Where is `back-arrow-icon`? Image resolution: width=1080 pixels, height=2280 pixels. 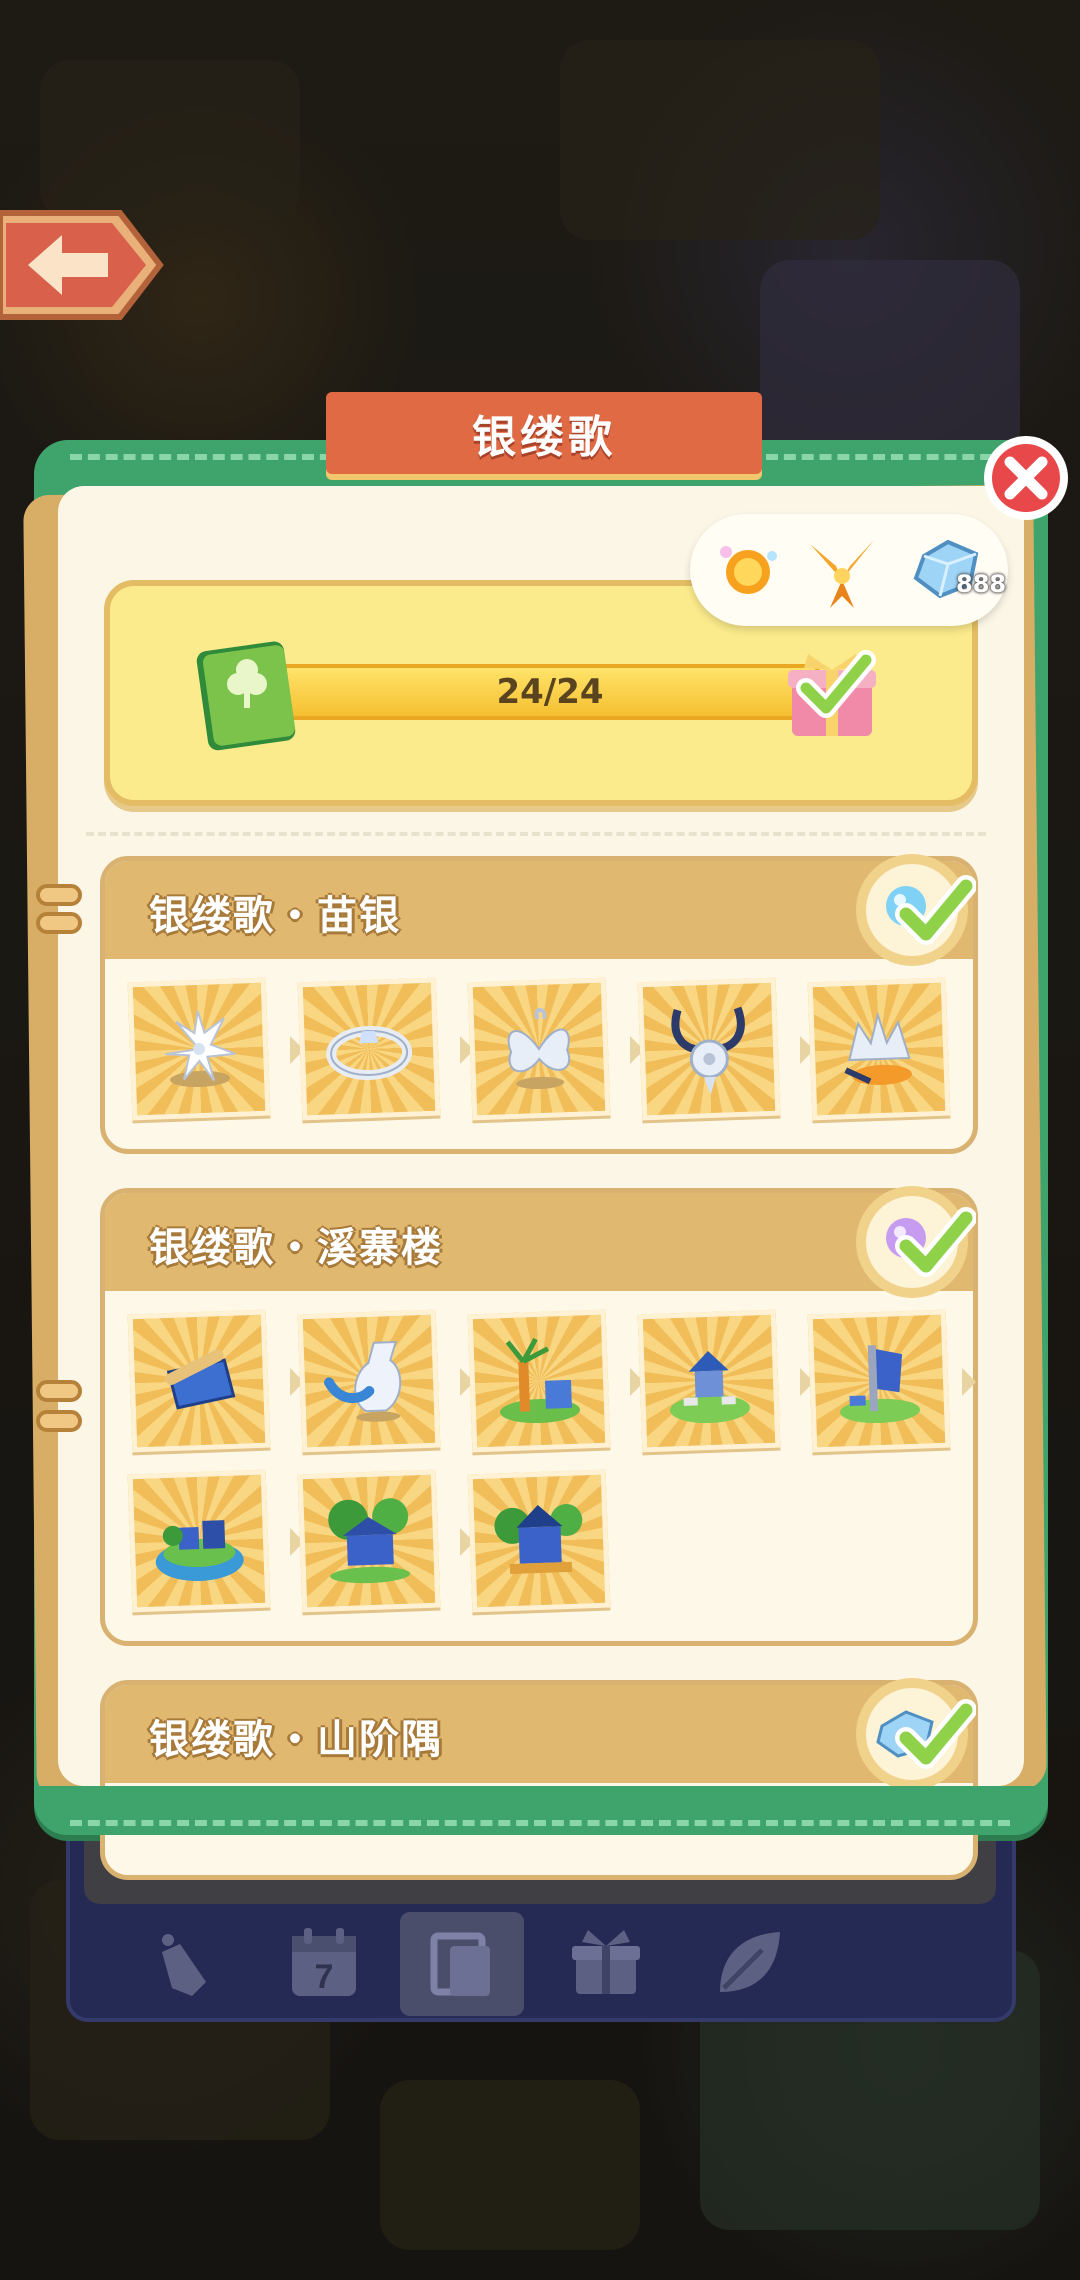
back-arrow-icon is located at coordinates (82, 265).